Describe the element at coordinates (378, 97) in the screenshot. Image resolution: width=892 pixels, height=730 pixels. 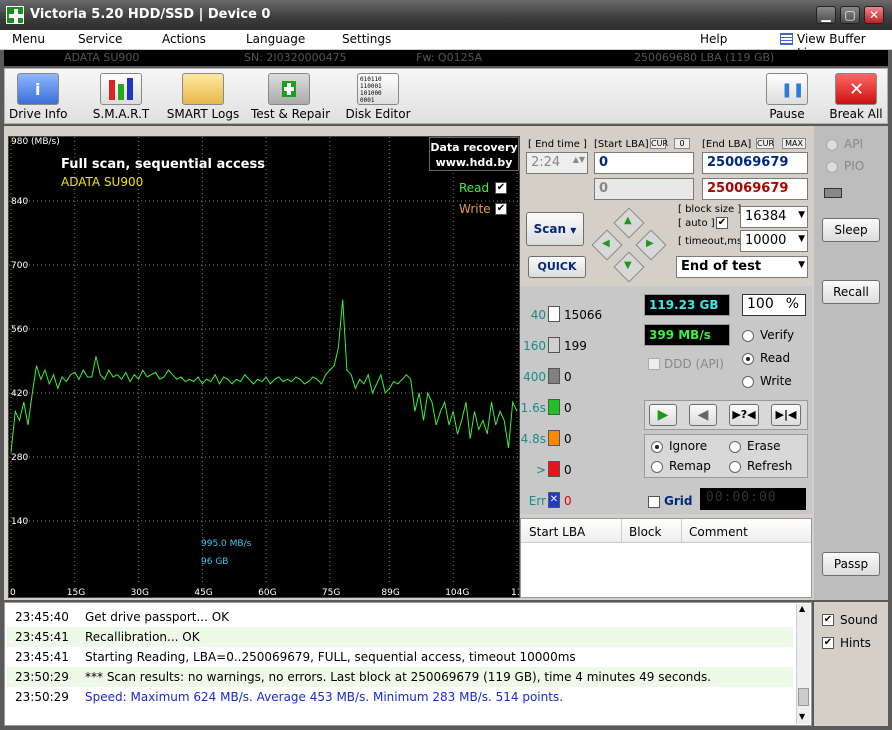
I see `disk-editor-button: 010110 110001 101000 0001 Disk Editor` at that location.